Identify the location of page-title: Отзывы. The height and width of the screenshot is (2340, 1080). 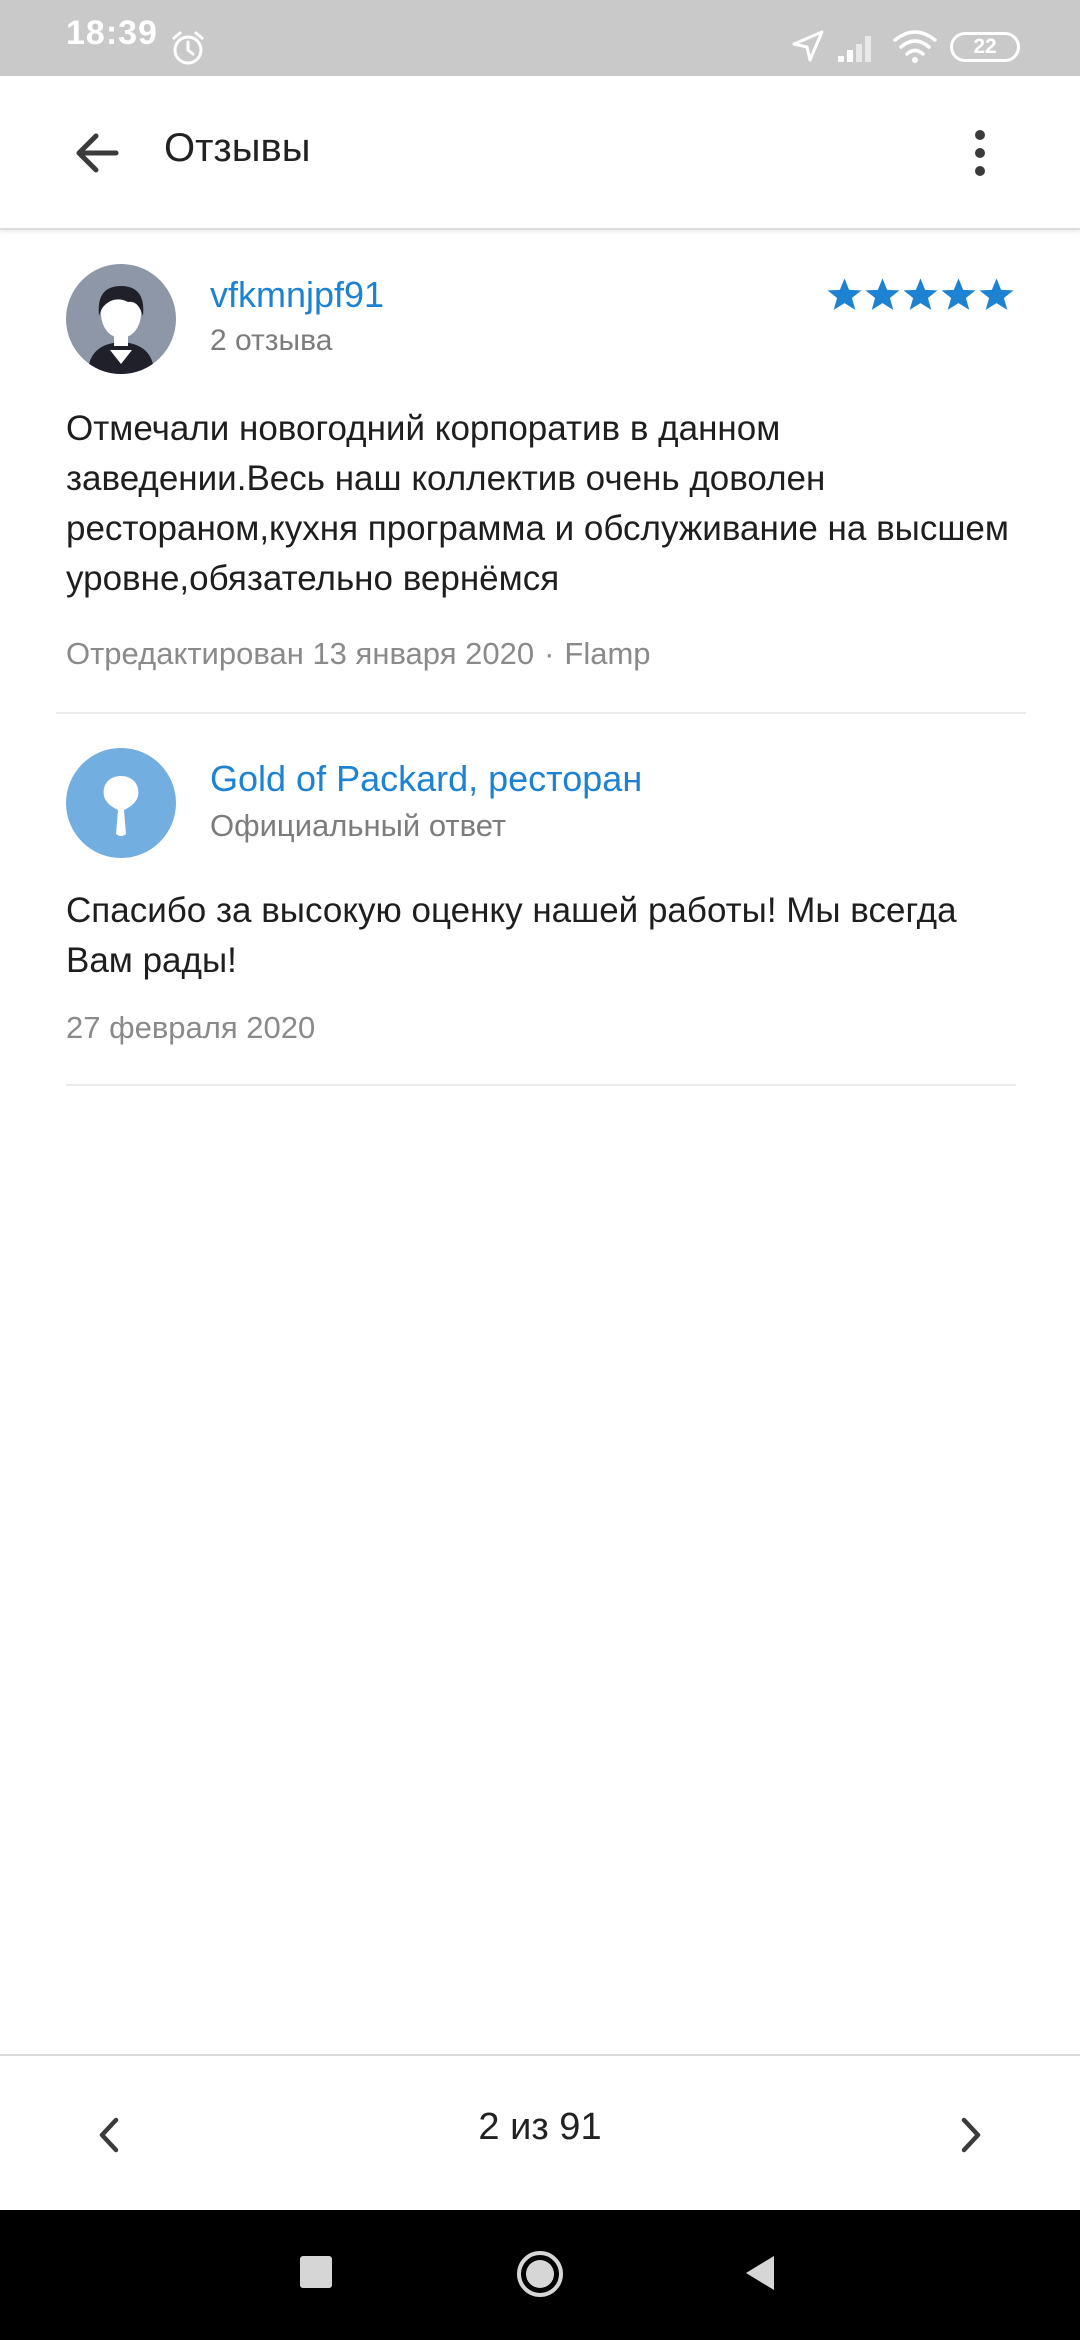
(237, 148).